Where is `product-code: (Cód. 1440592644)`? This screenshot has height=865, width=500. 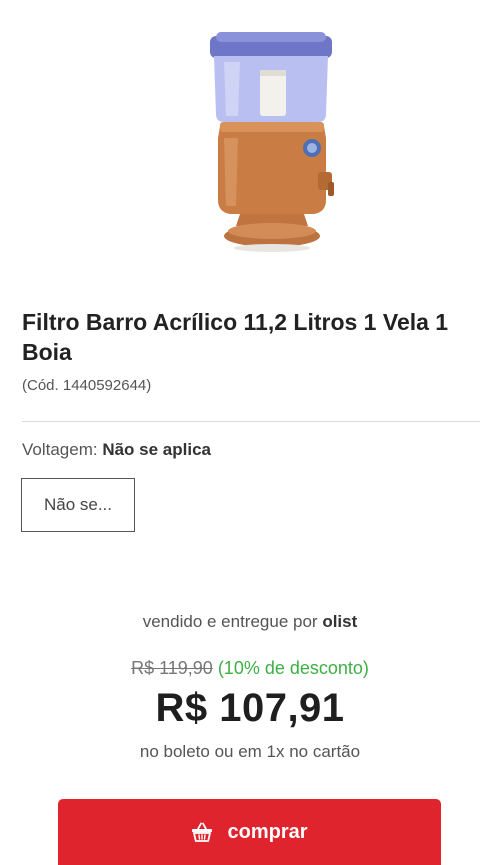 product-code: (Cód. 1440592644) is located at coordinates (87, 385).